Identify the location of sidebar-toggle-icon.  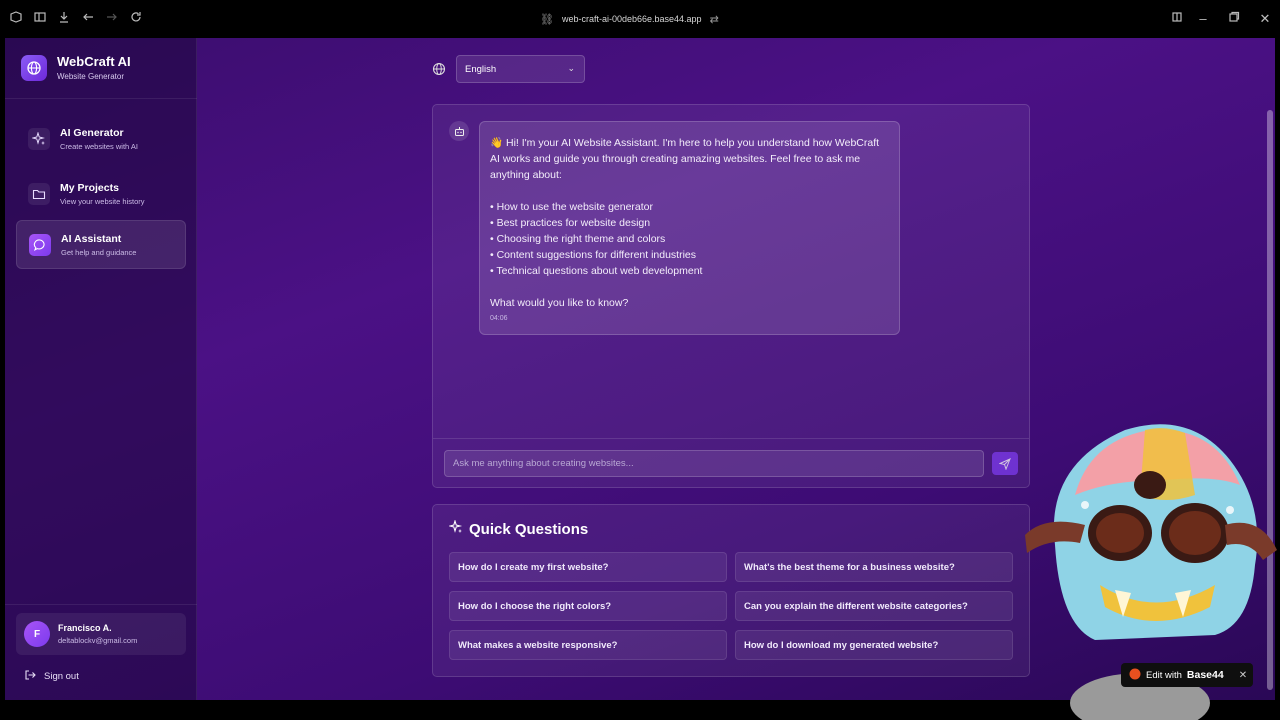
(40, 19).